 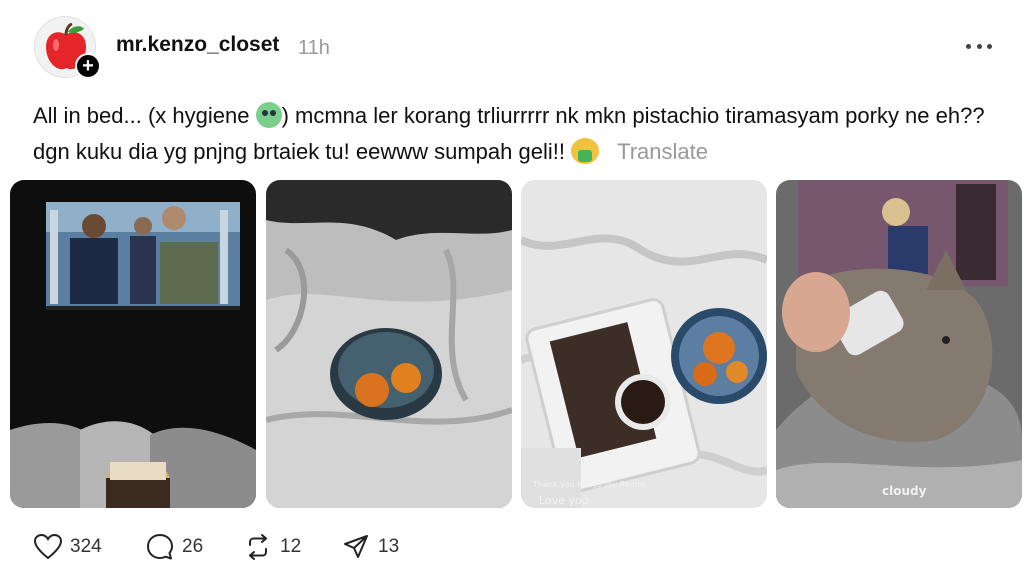 I want to click on translate-link: Translate, so click(x=662, y=151).